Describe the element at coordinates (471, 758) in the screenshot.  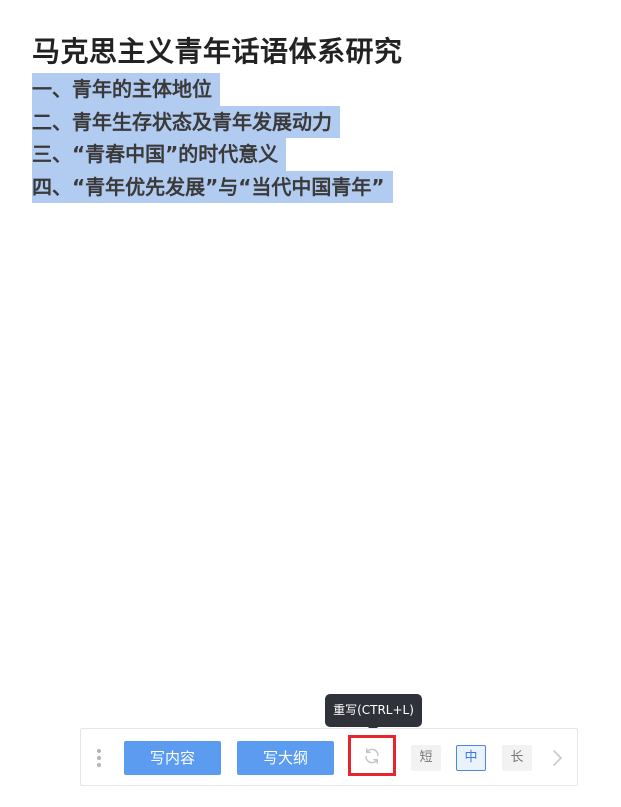
I see `length-medium-button: 中` at that location.